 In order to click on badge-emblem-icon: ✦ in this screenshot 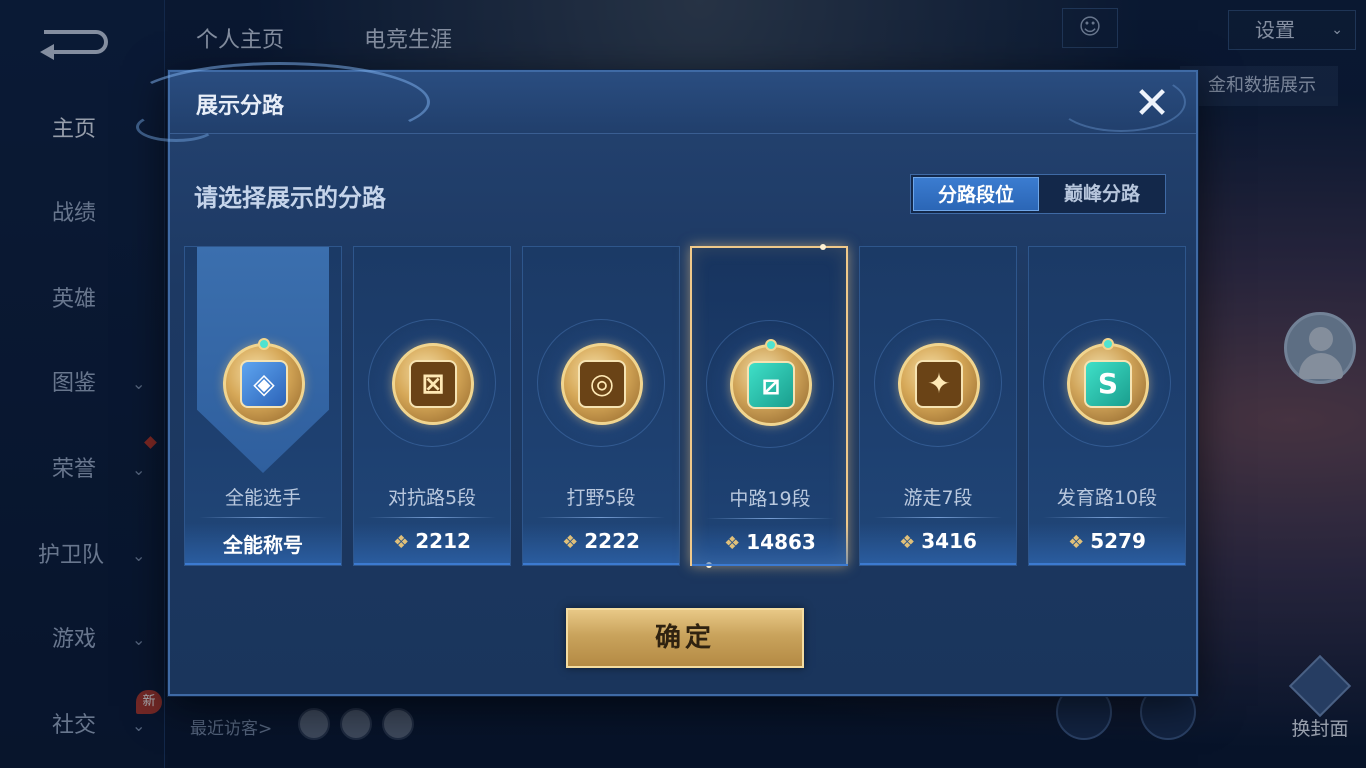, I will do `click(939, 384)`.